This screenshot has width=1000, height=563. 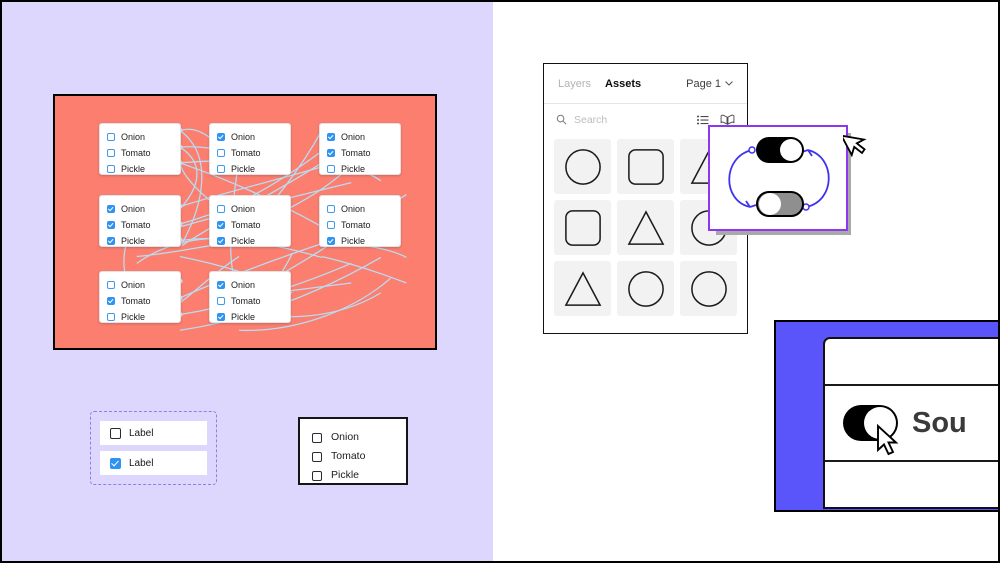 I want to click on assets-view-icons, so click(x=716, y=119).